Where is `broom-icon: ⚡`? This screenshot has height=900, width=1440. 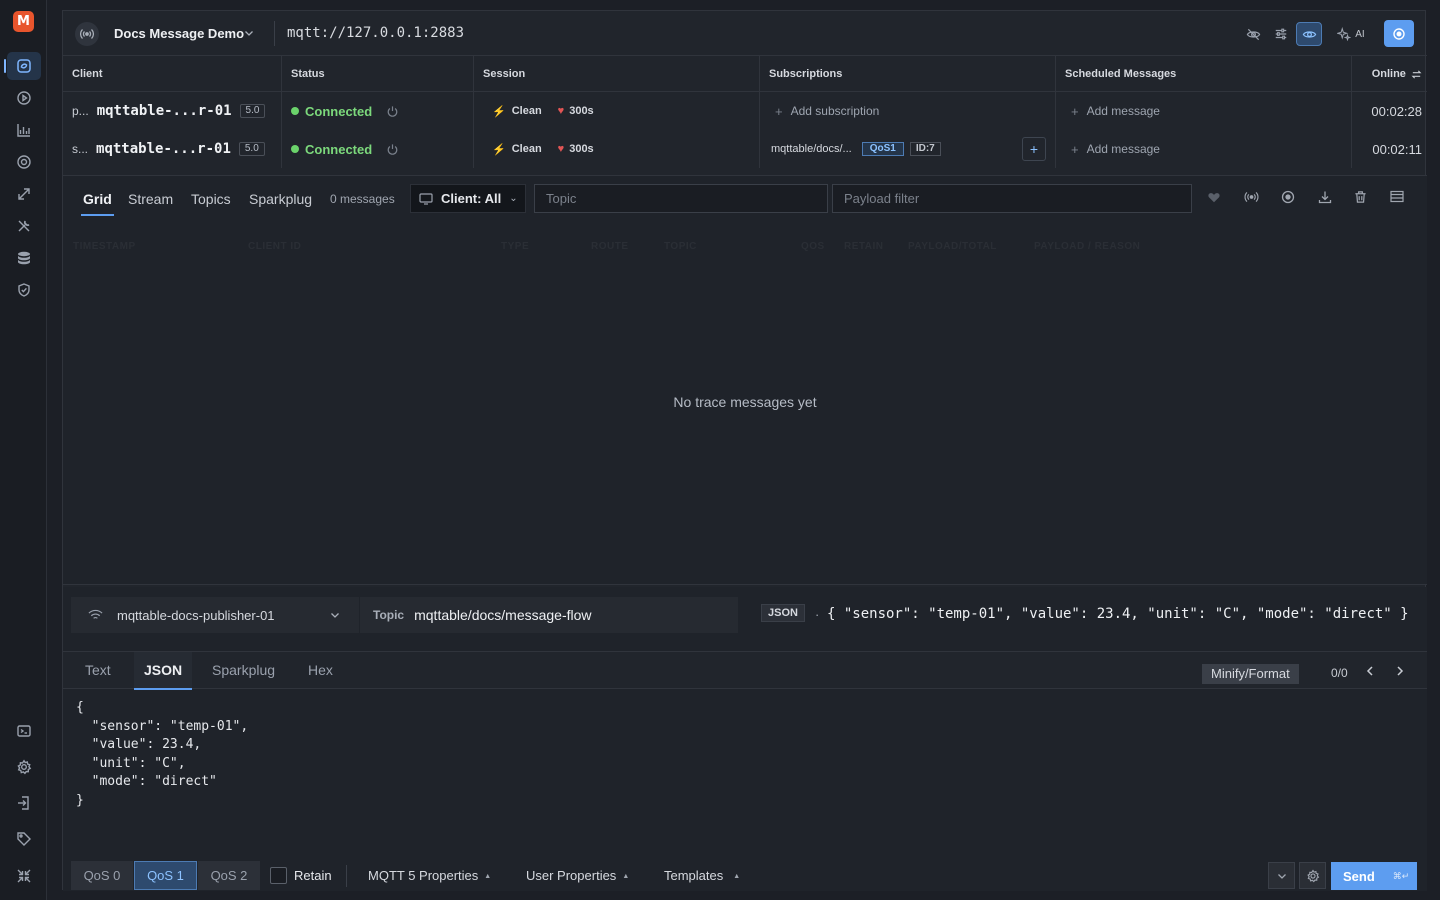
broom-icon: ⚡ is located at coordinates (499, 111).